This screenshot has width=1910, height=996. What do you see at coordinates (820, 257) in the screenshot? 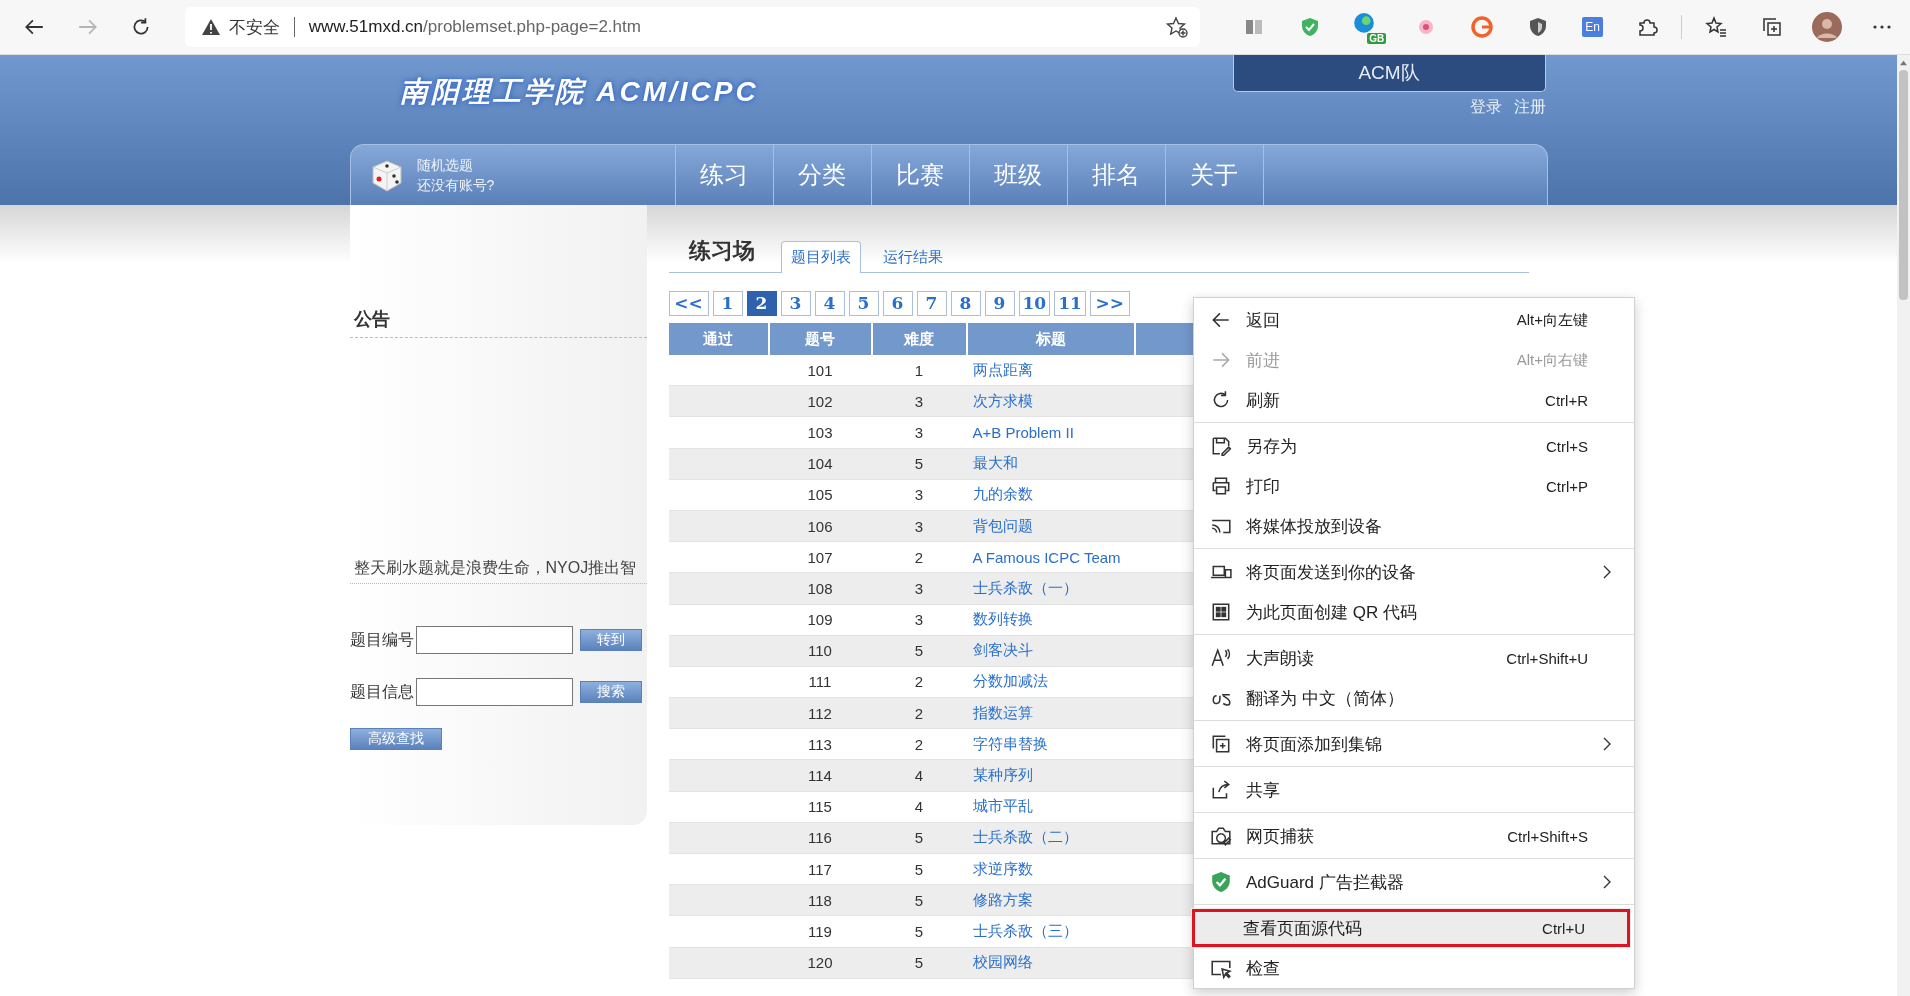
I see `tab: 题目列表` at bounding box center [820, 257].